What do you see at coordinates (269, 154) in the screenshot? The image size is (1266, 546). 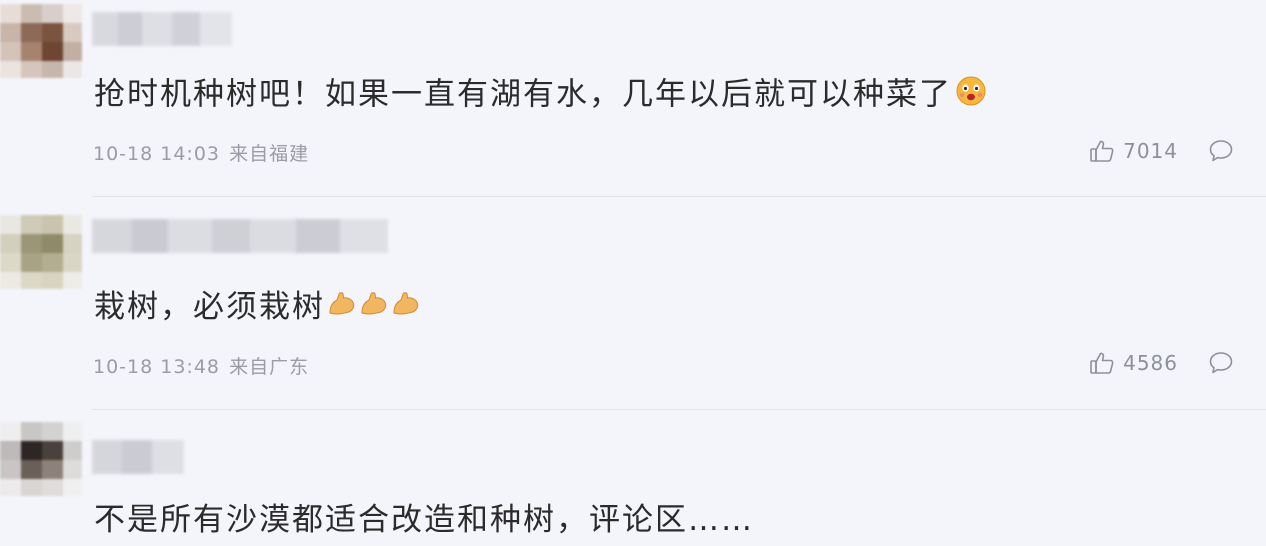 I see `comment-location: 来自福建` at bounding box center [269, 154].